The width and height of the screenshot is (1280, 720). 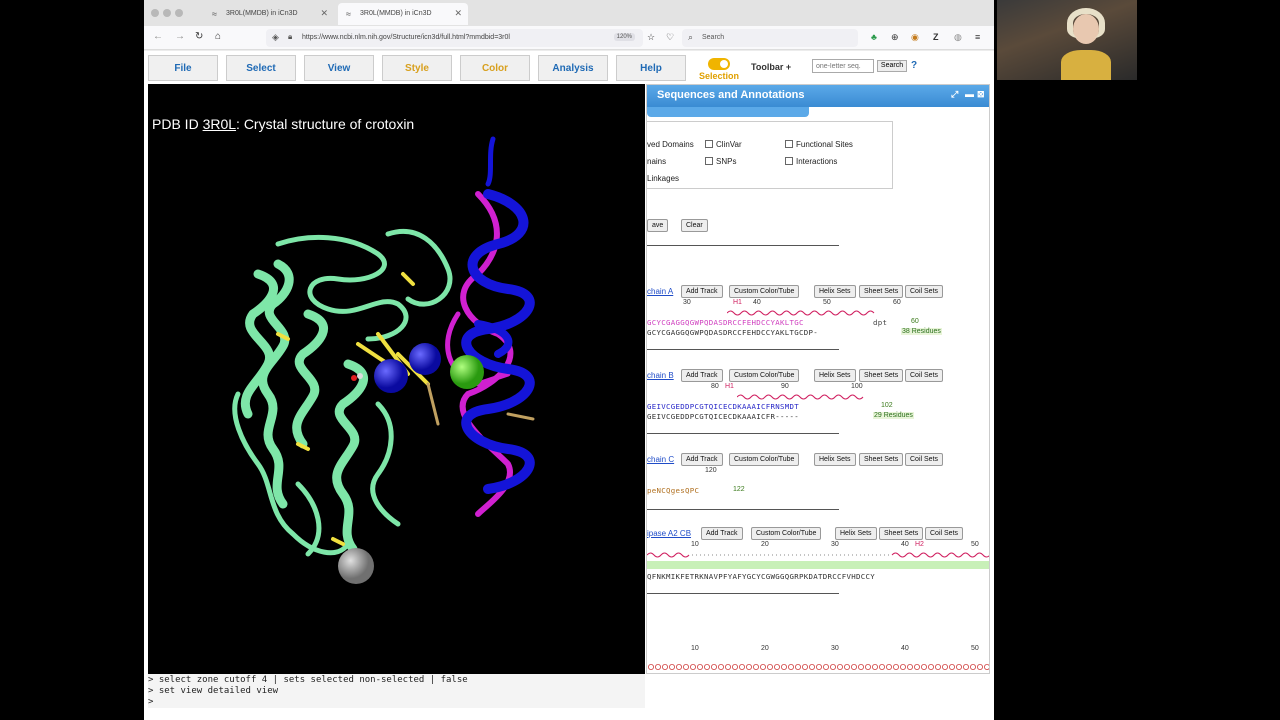 What do you see at coordinates (658, 225) in the screenshot?
I see `save-button: ave` at bounding box center [658, 225].